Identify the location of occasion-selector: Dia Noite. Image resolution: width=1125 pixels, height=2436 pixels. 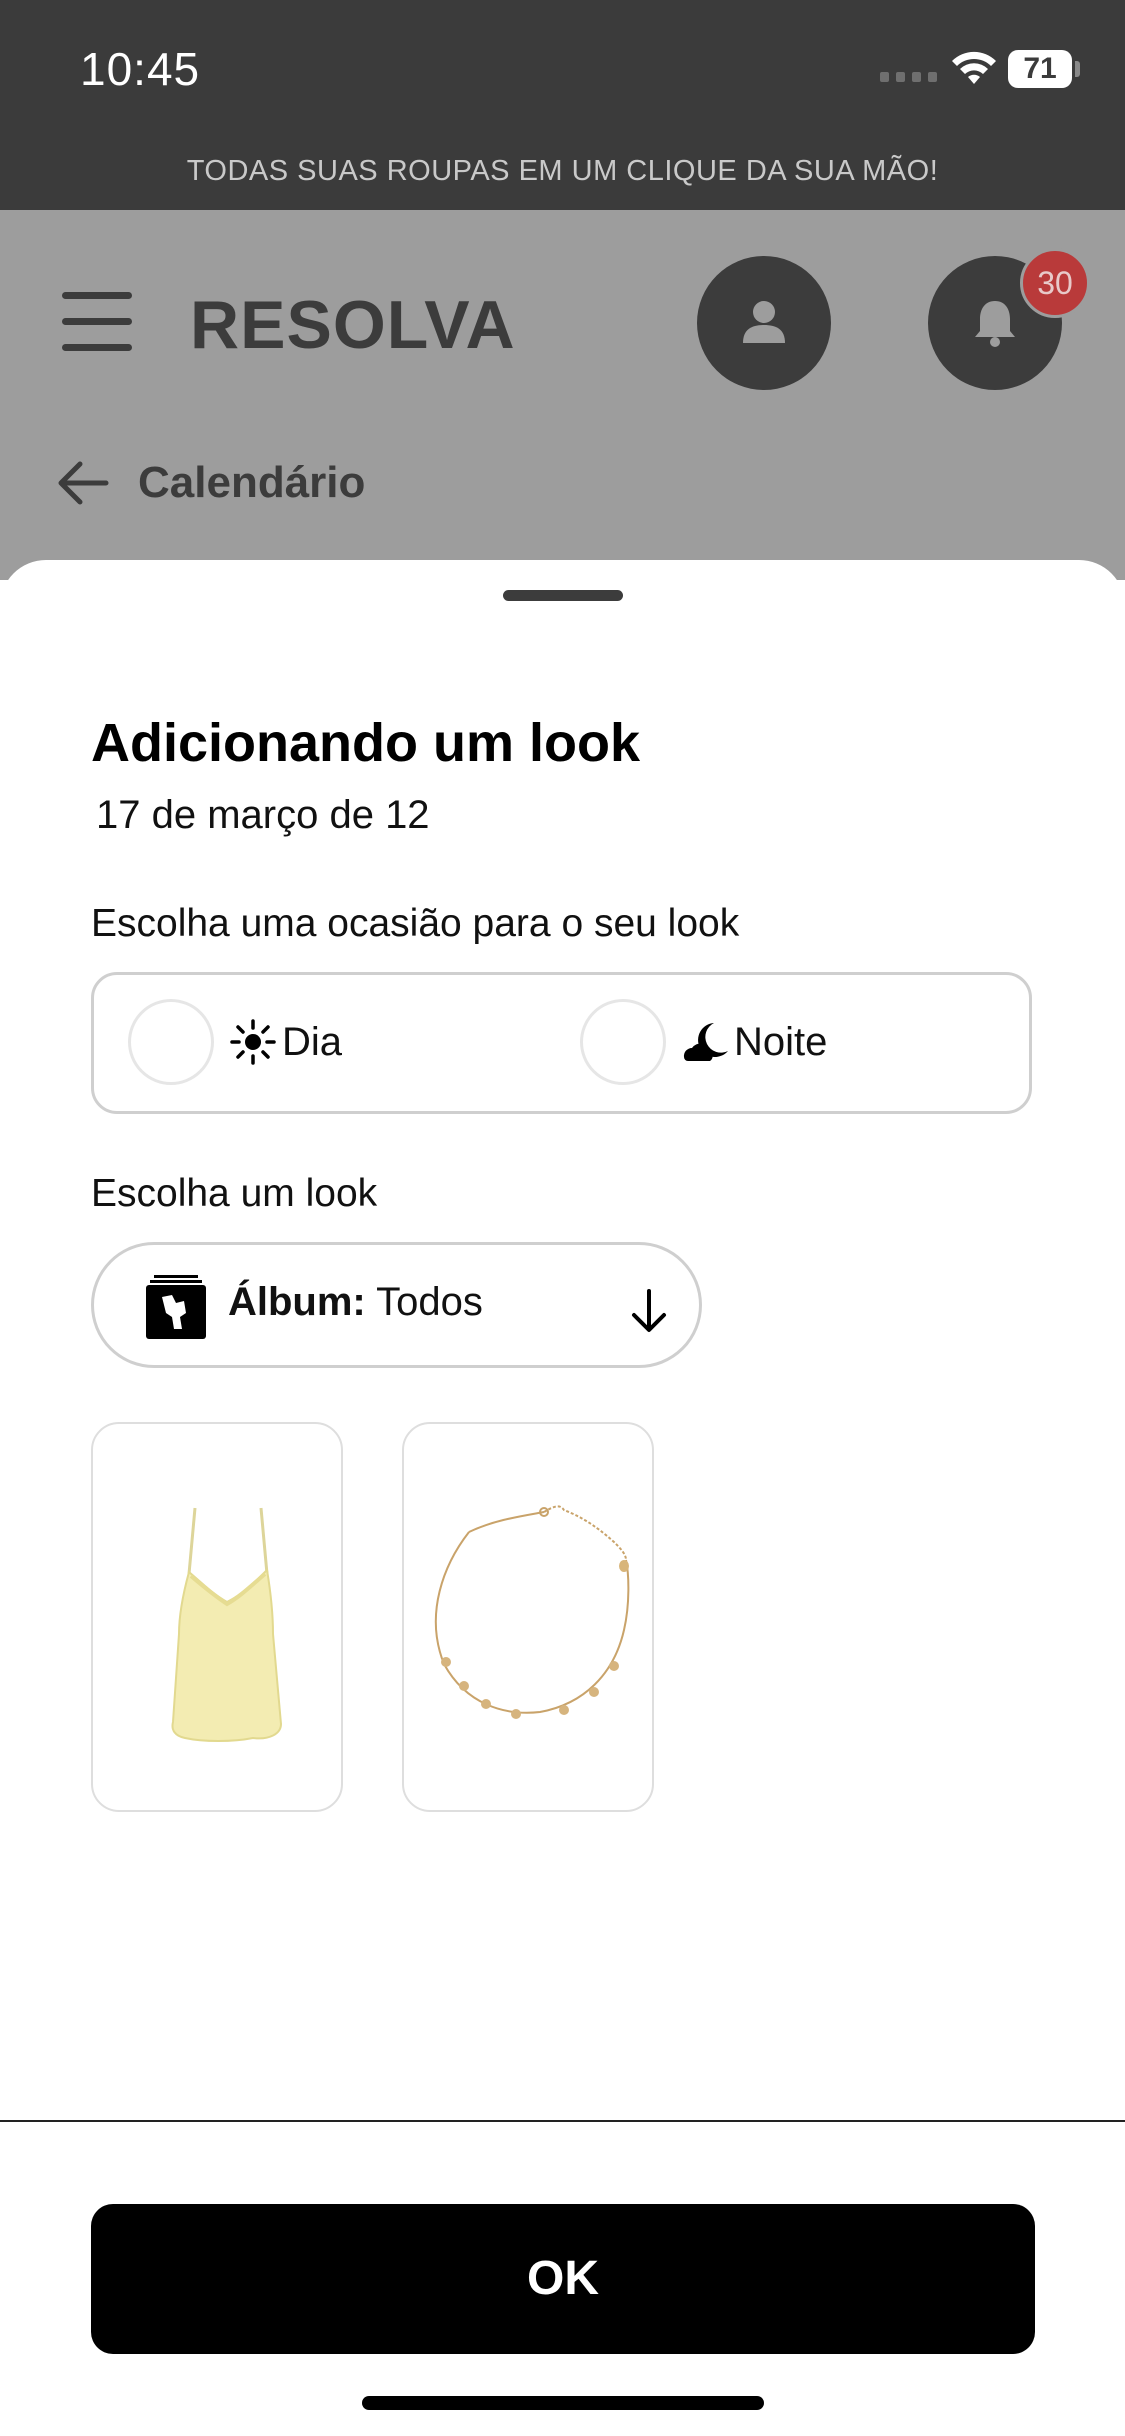
(561, 1043).